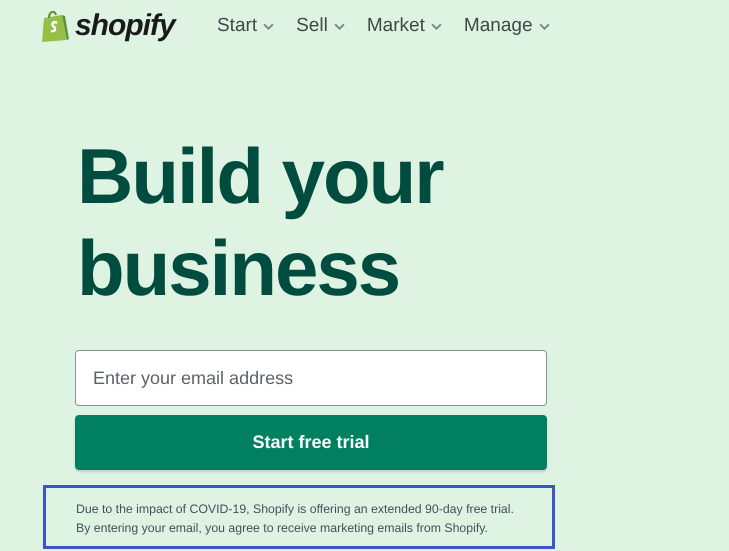 This screenshot has width=729, height=551. Describe the element at coordinates (311, 378) in the screenshot. I see `email-input-field: Enter your email address` at that location.